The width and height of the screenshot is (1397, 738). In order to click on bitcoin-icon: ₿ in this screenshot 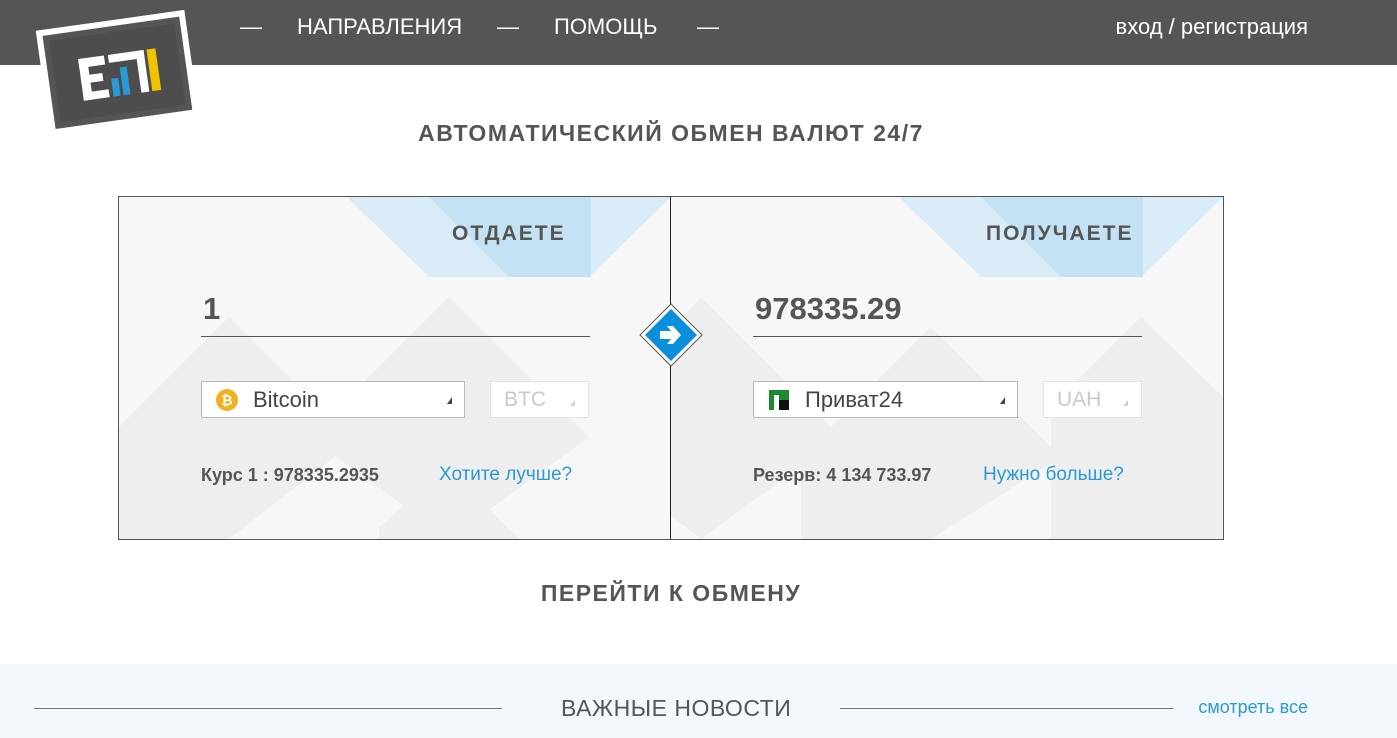, I will do `click(227, 400)`.